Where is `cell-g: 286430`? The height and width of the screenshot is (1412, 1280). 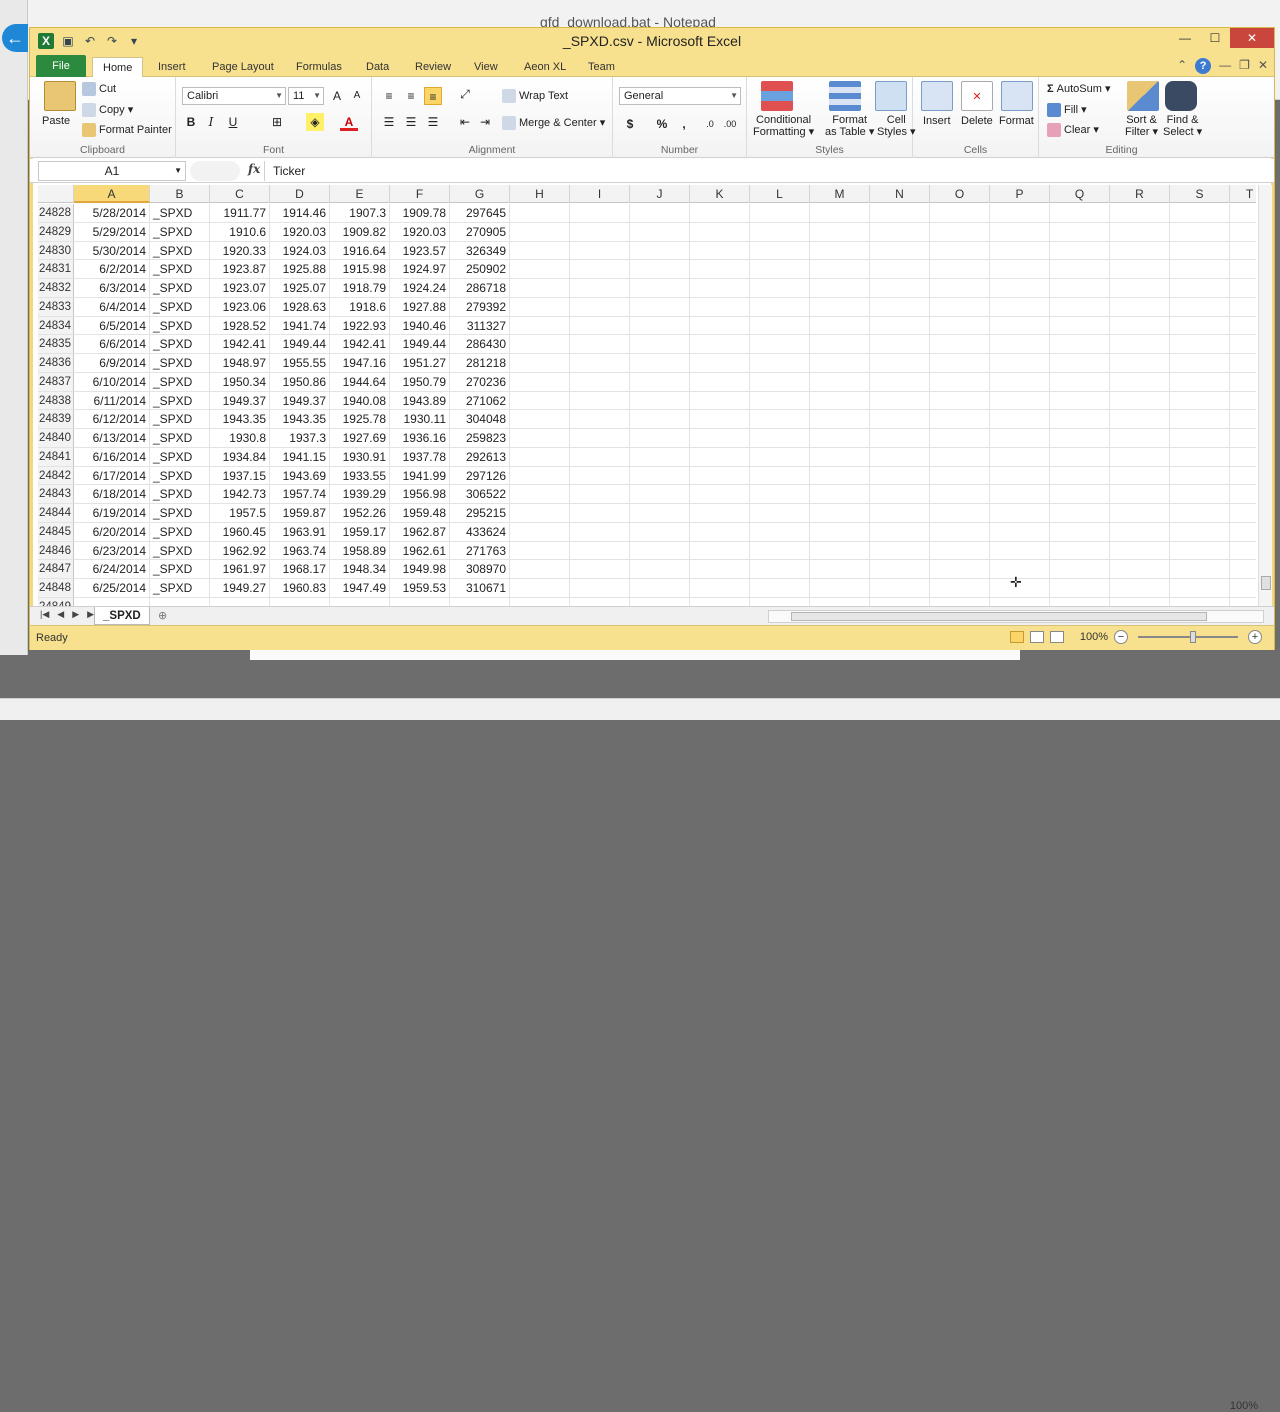
cell-g: 286430 is located at coordinates (480, 344).